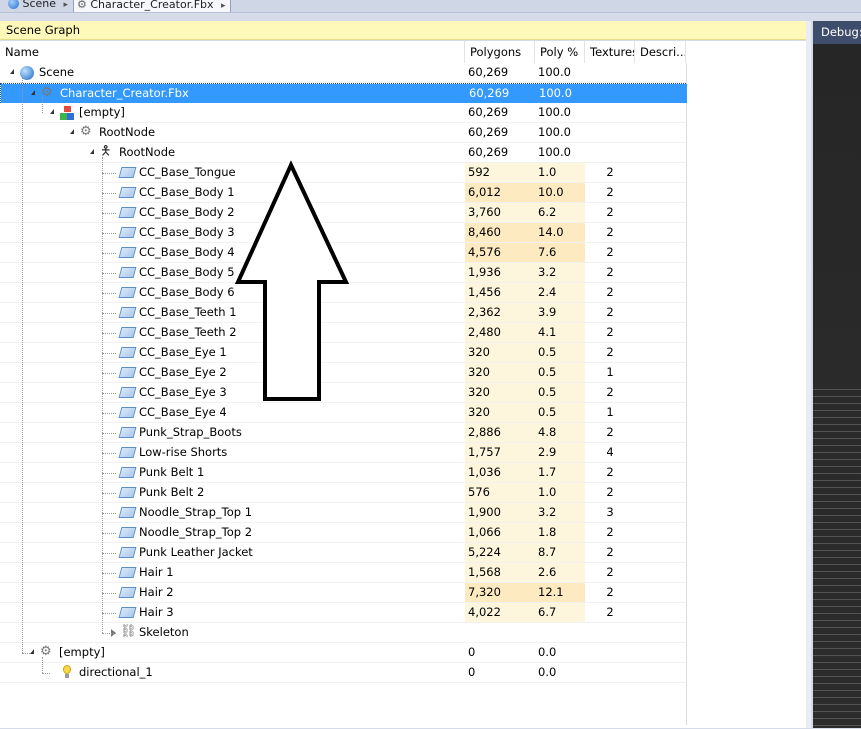 This screenshot has width=861, height=729. I want to click on row-label: Punk_Strap_Boots, so click(190, 432).